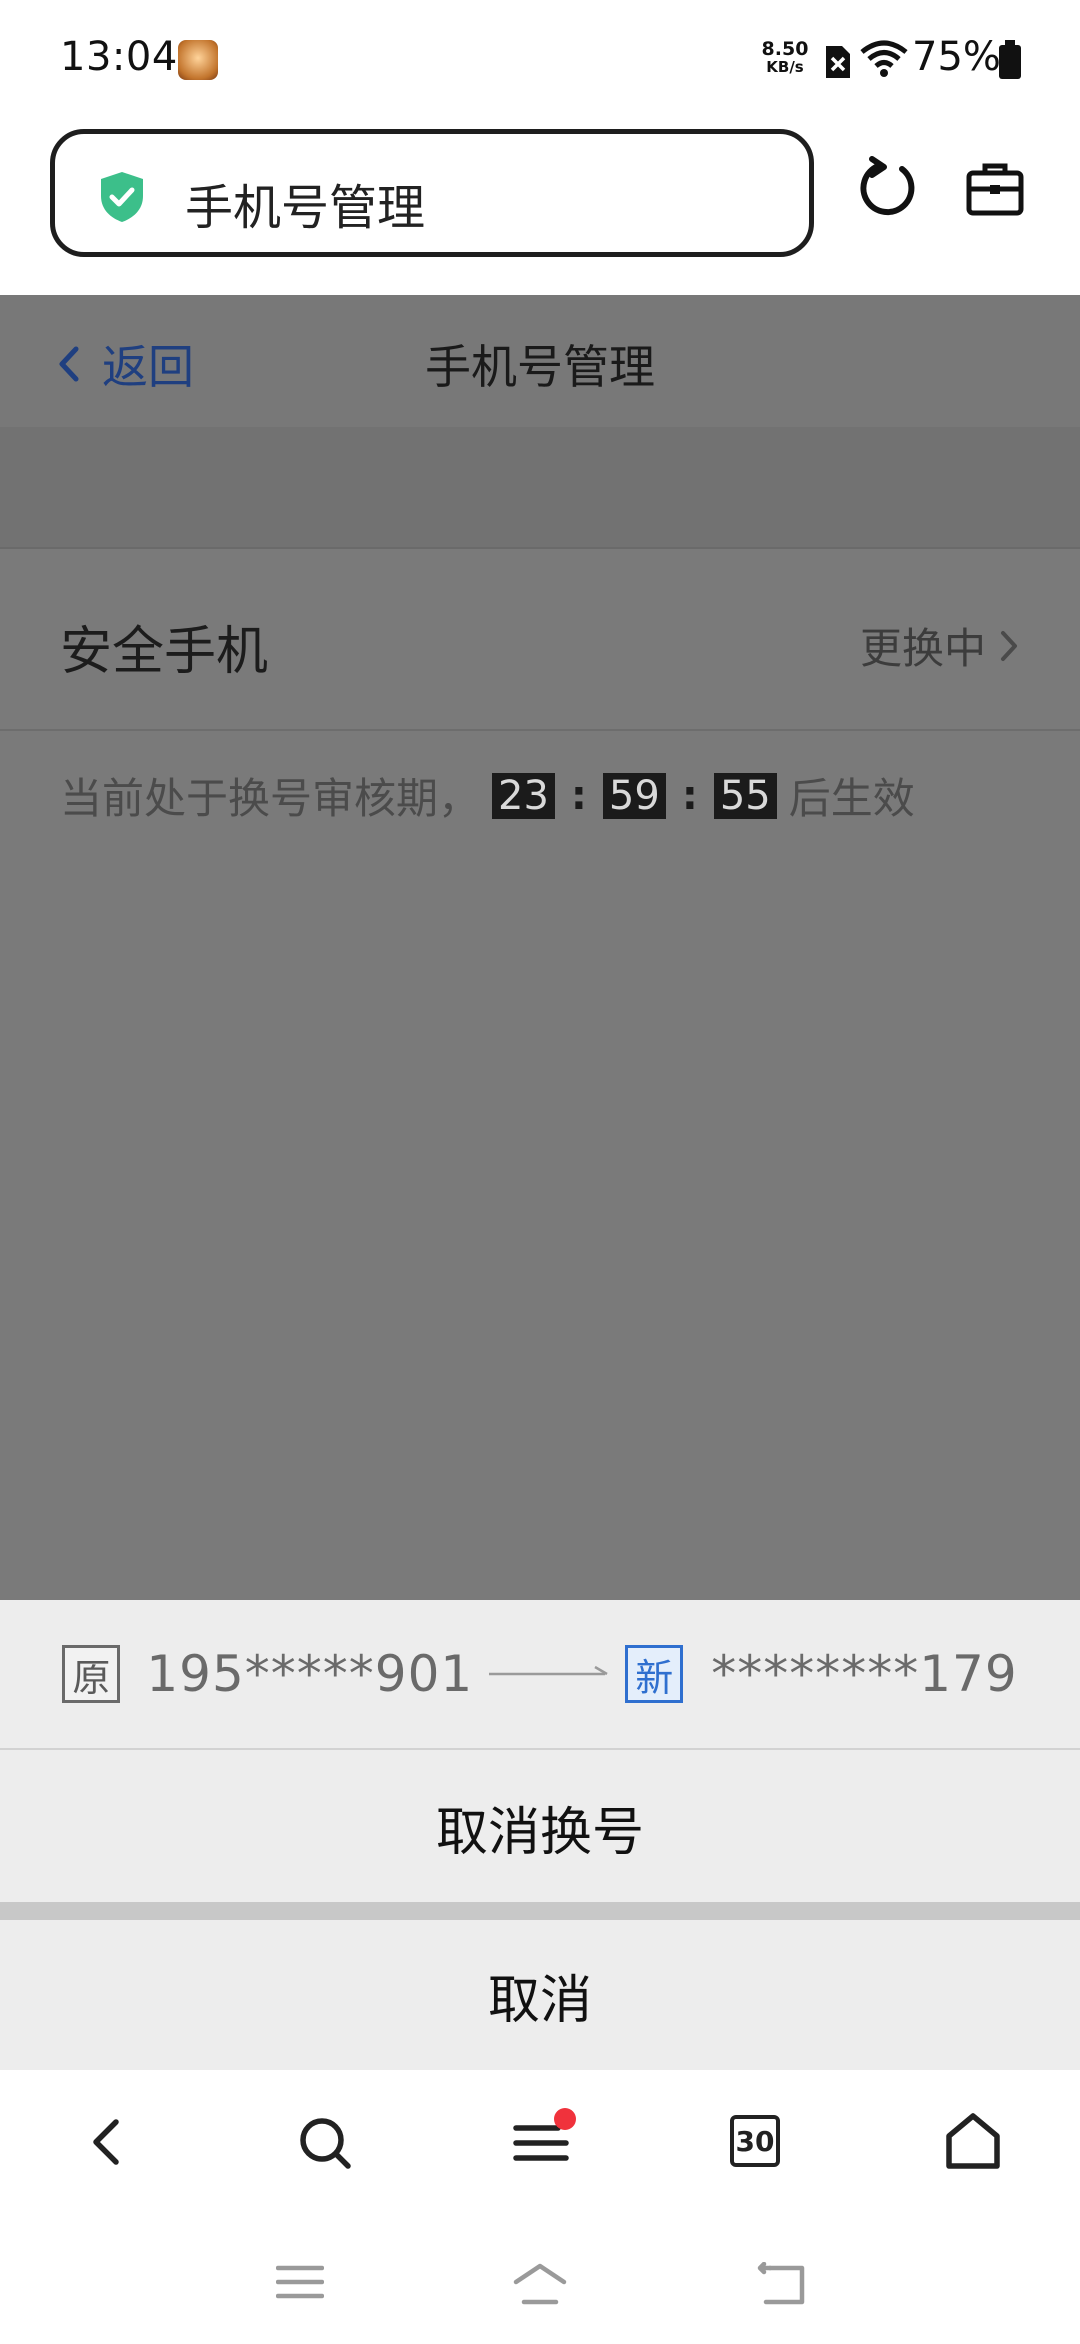 This screenshot has height=2344, width=1080. What do you see at coordinates (654, 1674) in the screenshot?
I see `new-number-tag: 新` at bounding box center [654, 1674].